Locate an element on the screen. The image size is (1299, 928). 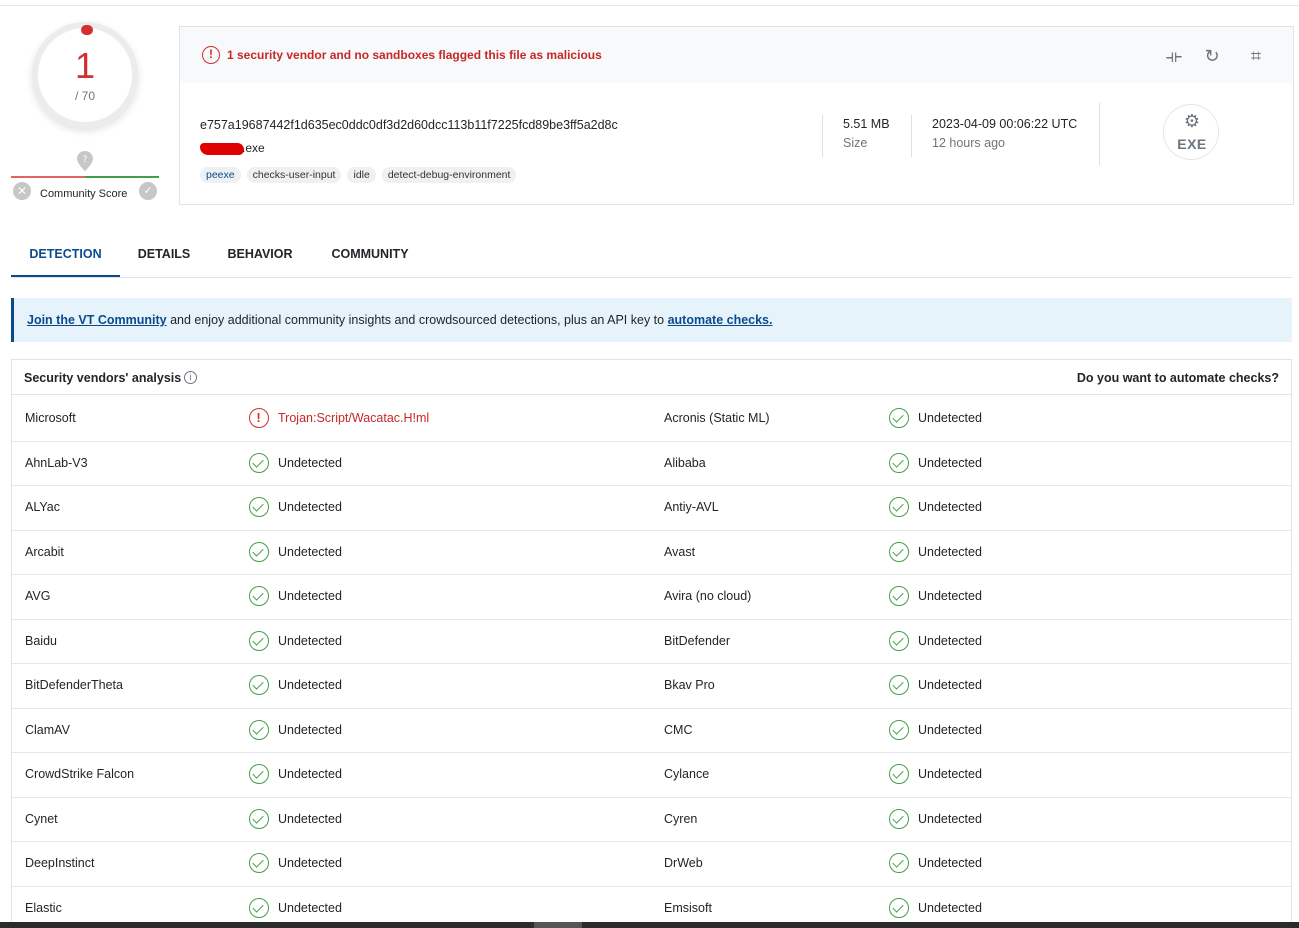
scan-date-relative: 12 hours ago is located at coordinates (968, 143).